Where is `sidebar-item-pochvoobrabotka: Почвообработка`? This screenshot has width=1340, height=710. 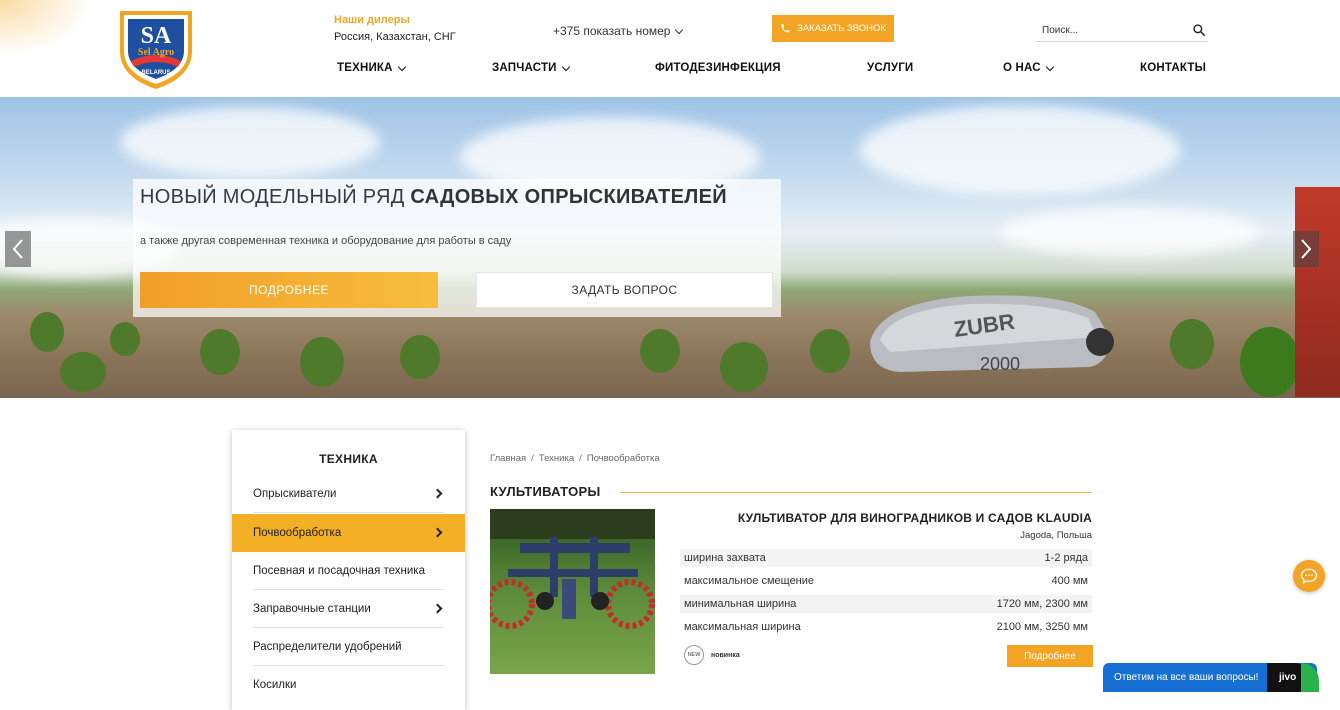 sidebar-item-pochvoobrabotka: Почвообработка is located at coordinates (348, 533).